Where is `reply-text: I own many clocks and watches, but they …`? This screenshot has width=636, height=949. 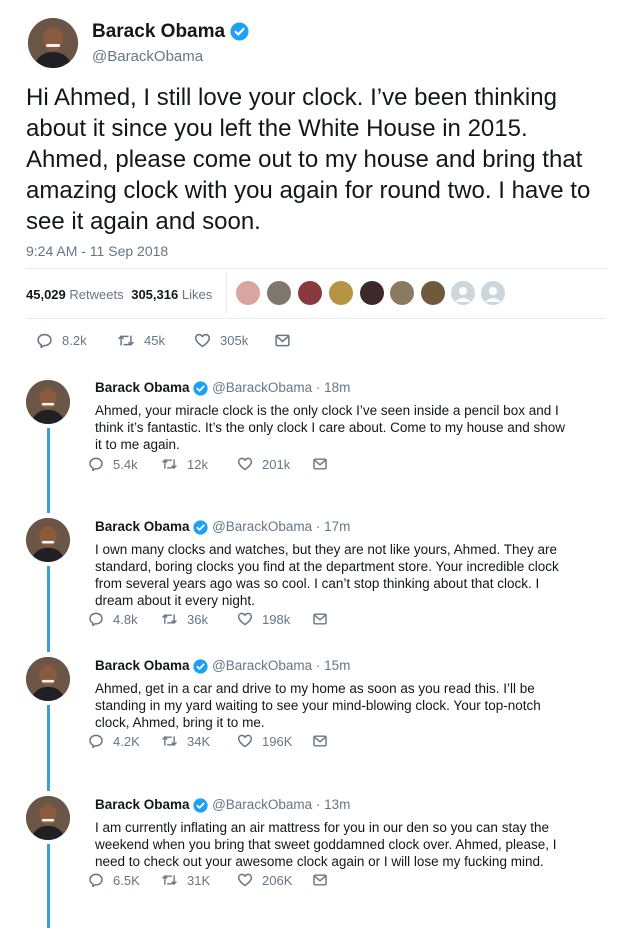 reply-text: I own many clocks and watches, but they … is located at coordinates (327, 575).